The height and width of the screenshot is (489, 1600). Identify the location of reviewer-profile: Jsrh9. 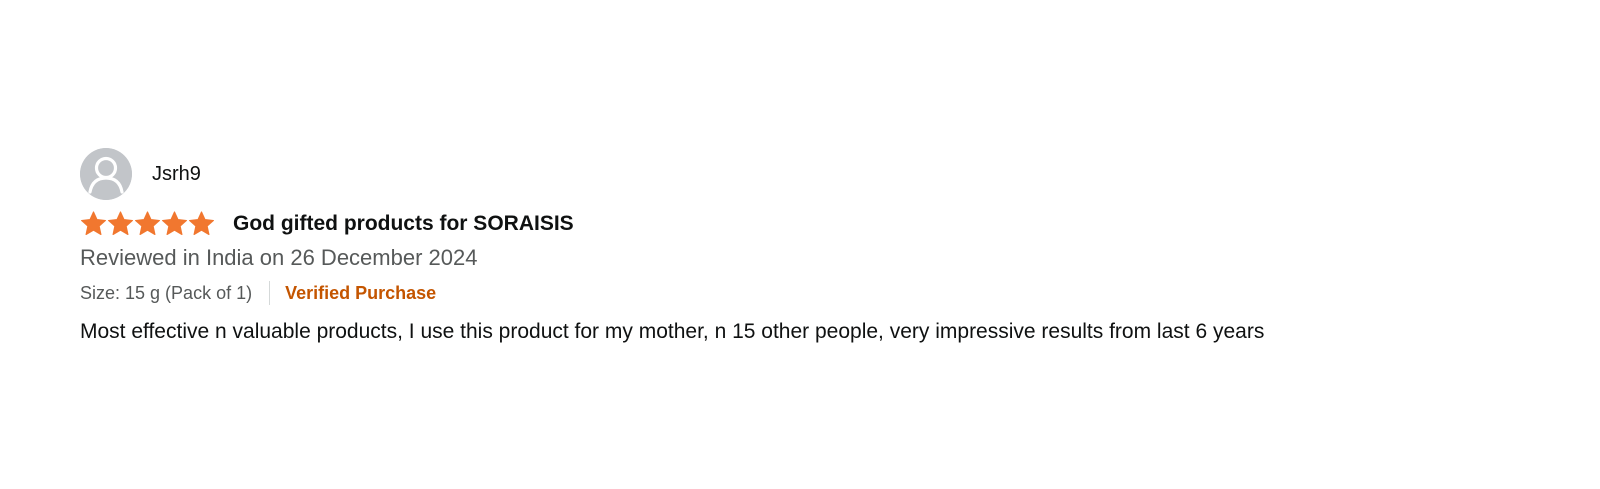
(810, 174).